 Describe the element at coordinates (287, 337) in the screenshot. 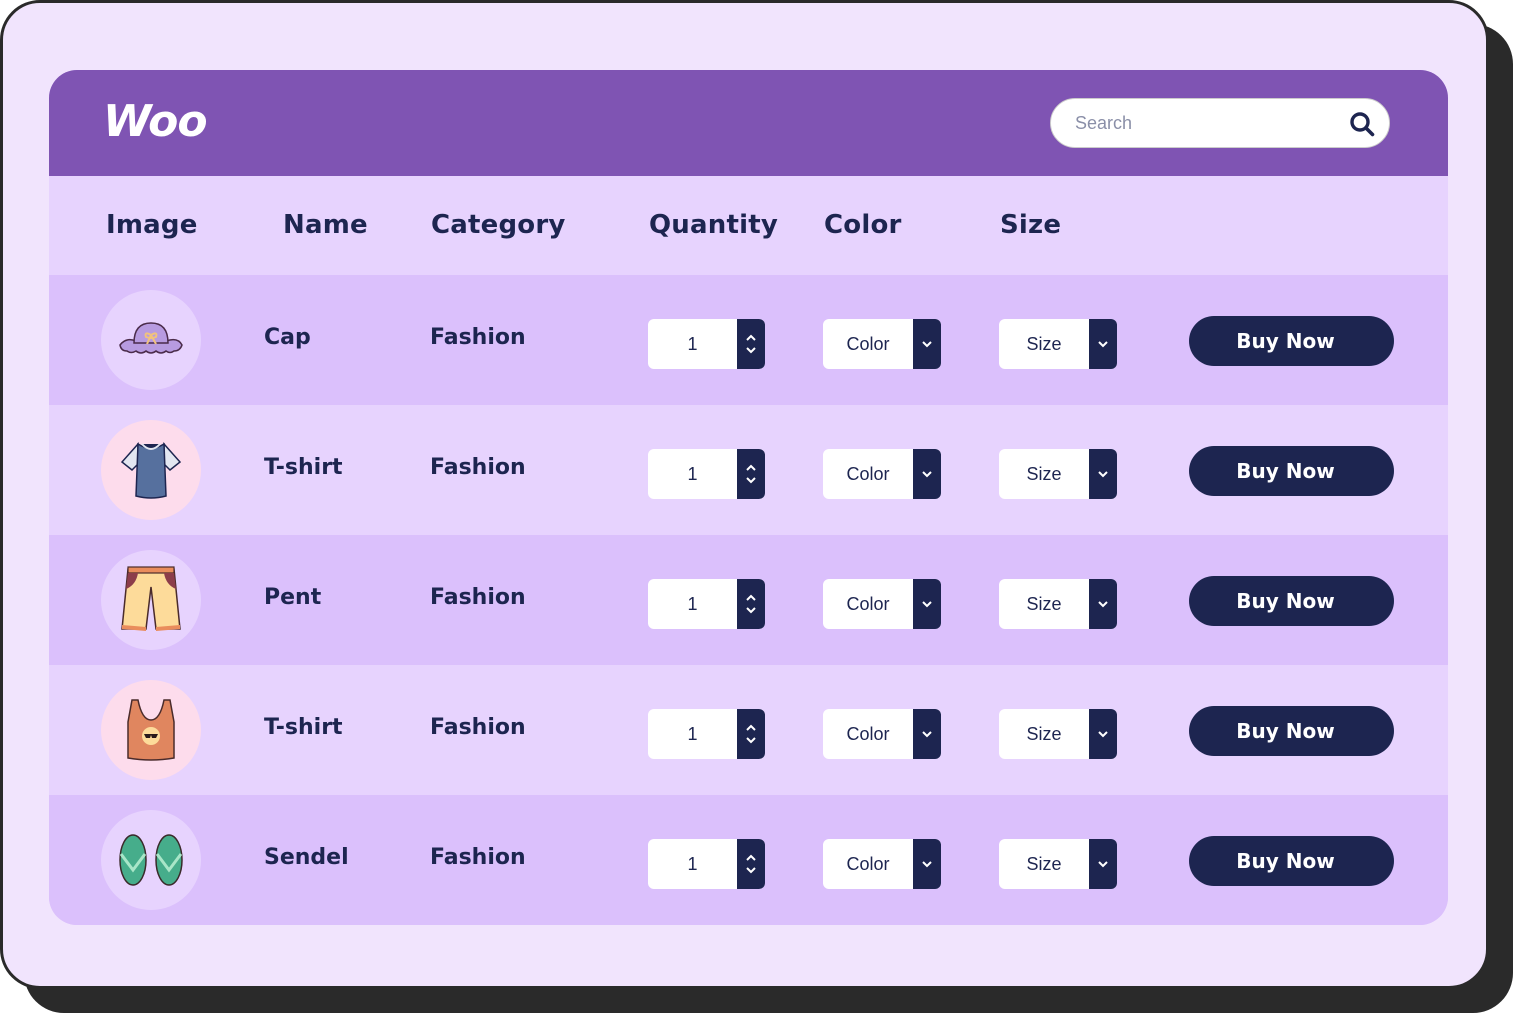

I see `product-name: Cap` at that location.